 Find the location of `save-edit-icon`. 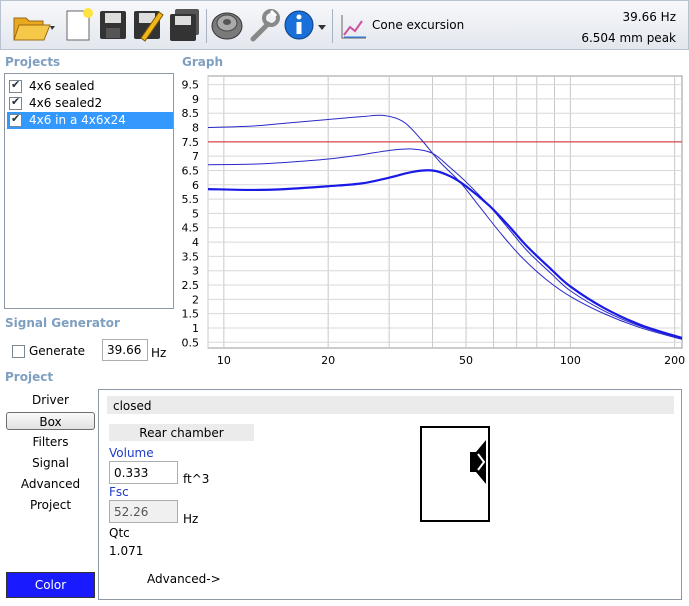

save-edit-icon is located at coordinates (148, 26).